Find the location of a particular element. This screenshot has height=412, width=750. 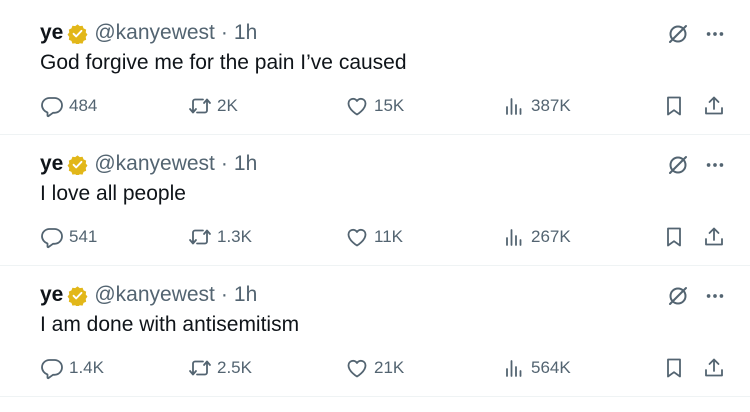

reply-button: 1.4K is located at coordinates (72, 368).